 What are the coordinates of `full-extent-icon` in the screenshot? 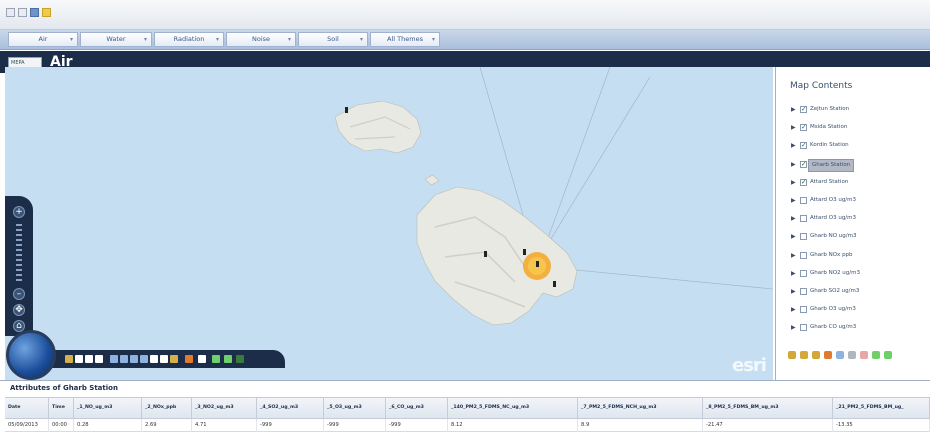 It's located at (144, 359).